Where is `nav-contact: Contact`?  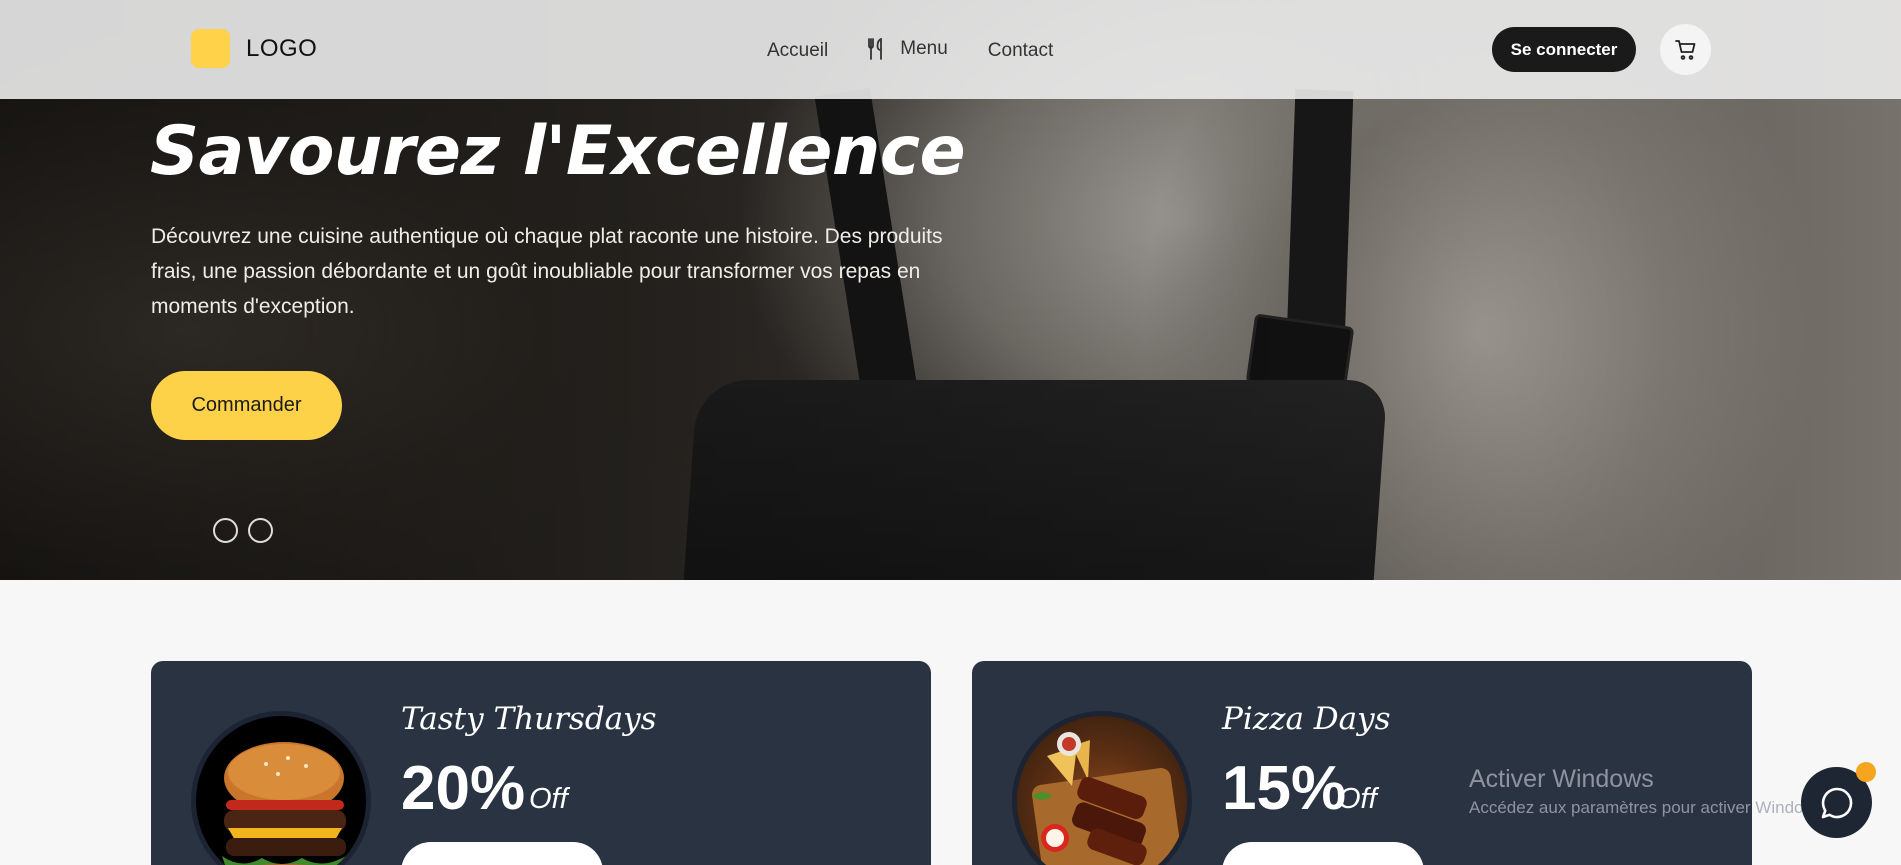 nav-contact: Contact is located at coordinates (1020, 51).